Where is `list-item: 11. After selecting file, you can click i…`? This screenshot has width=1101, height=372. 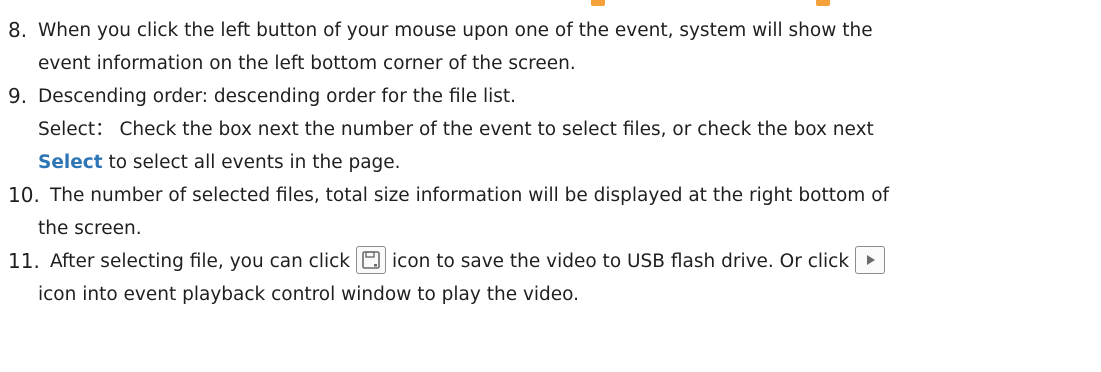
list-item: 11. After selecting file, you can click i… is located at coordinates (550, 261).